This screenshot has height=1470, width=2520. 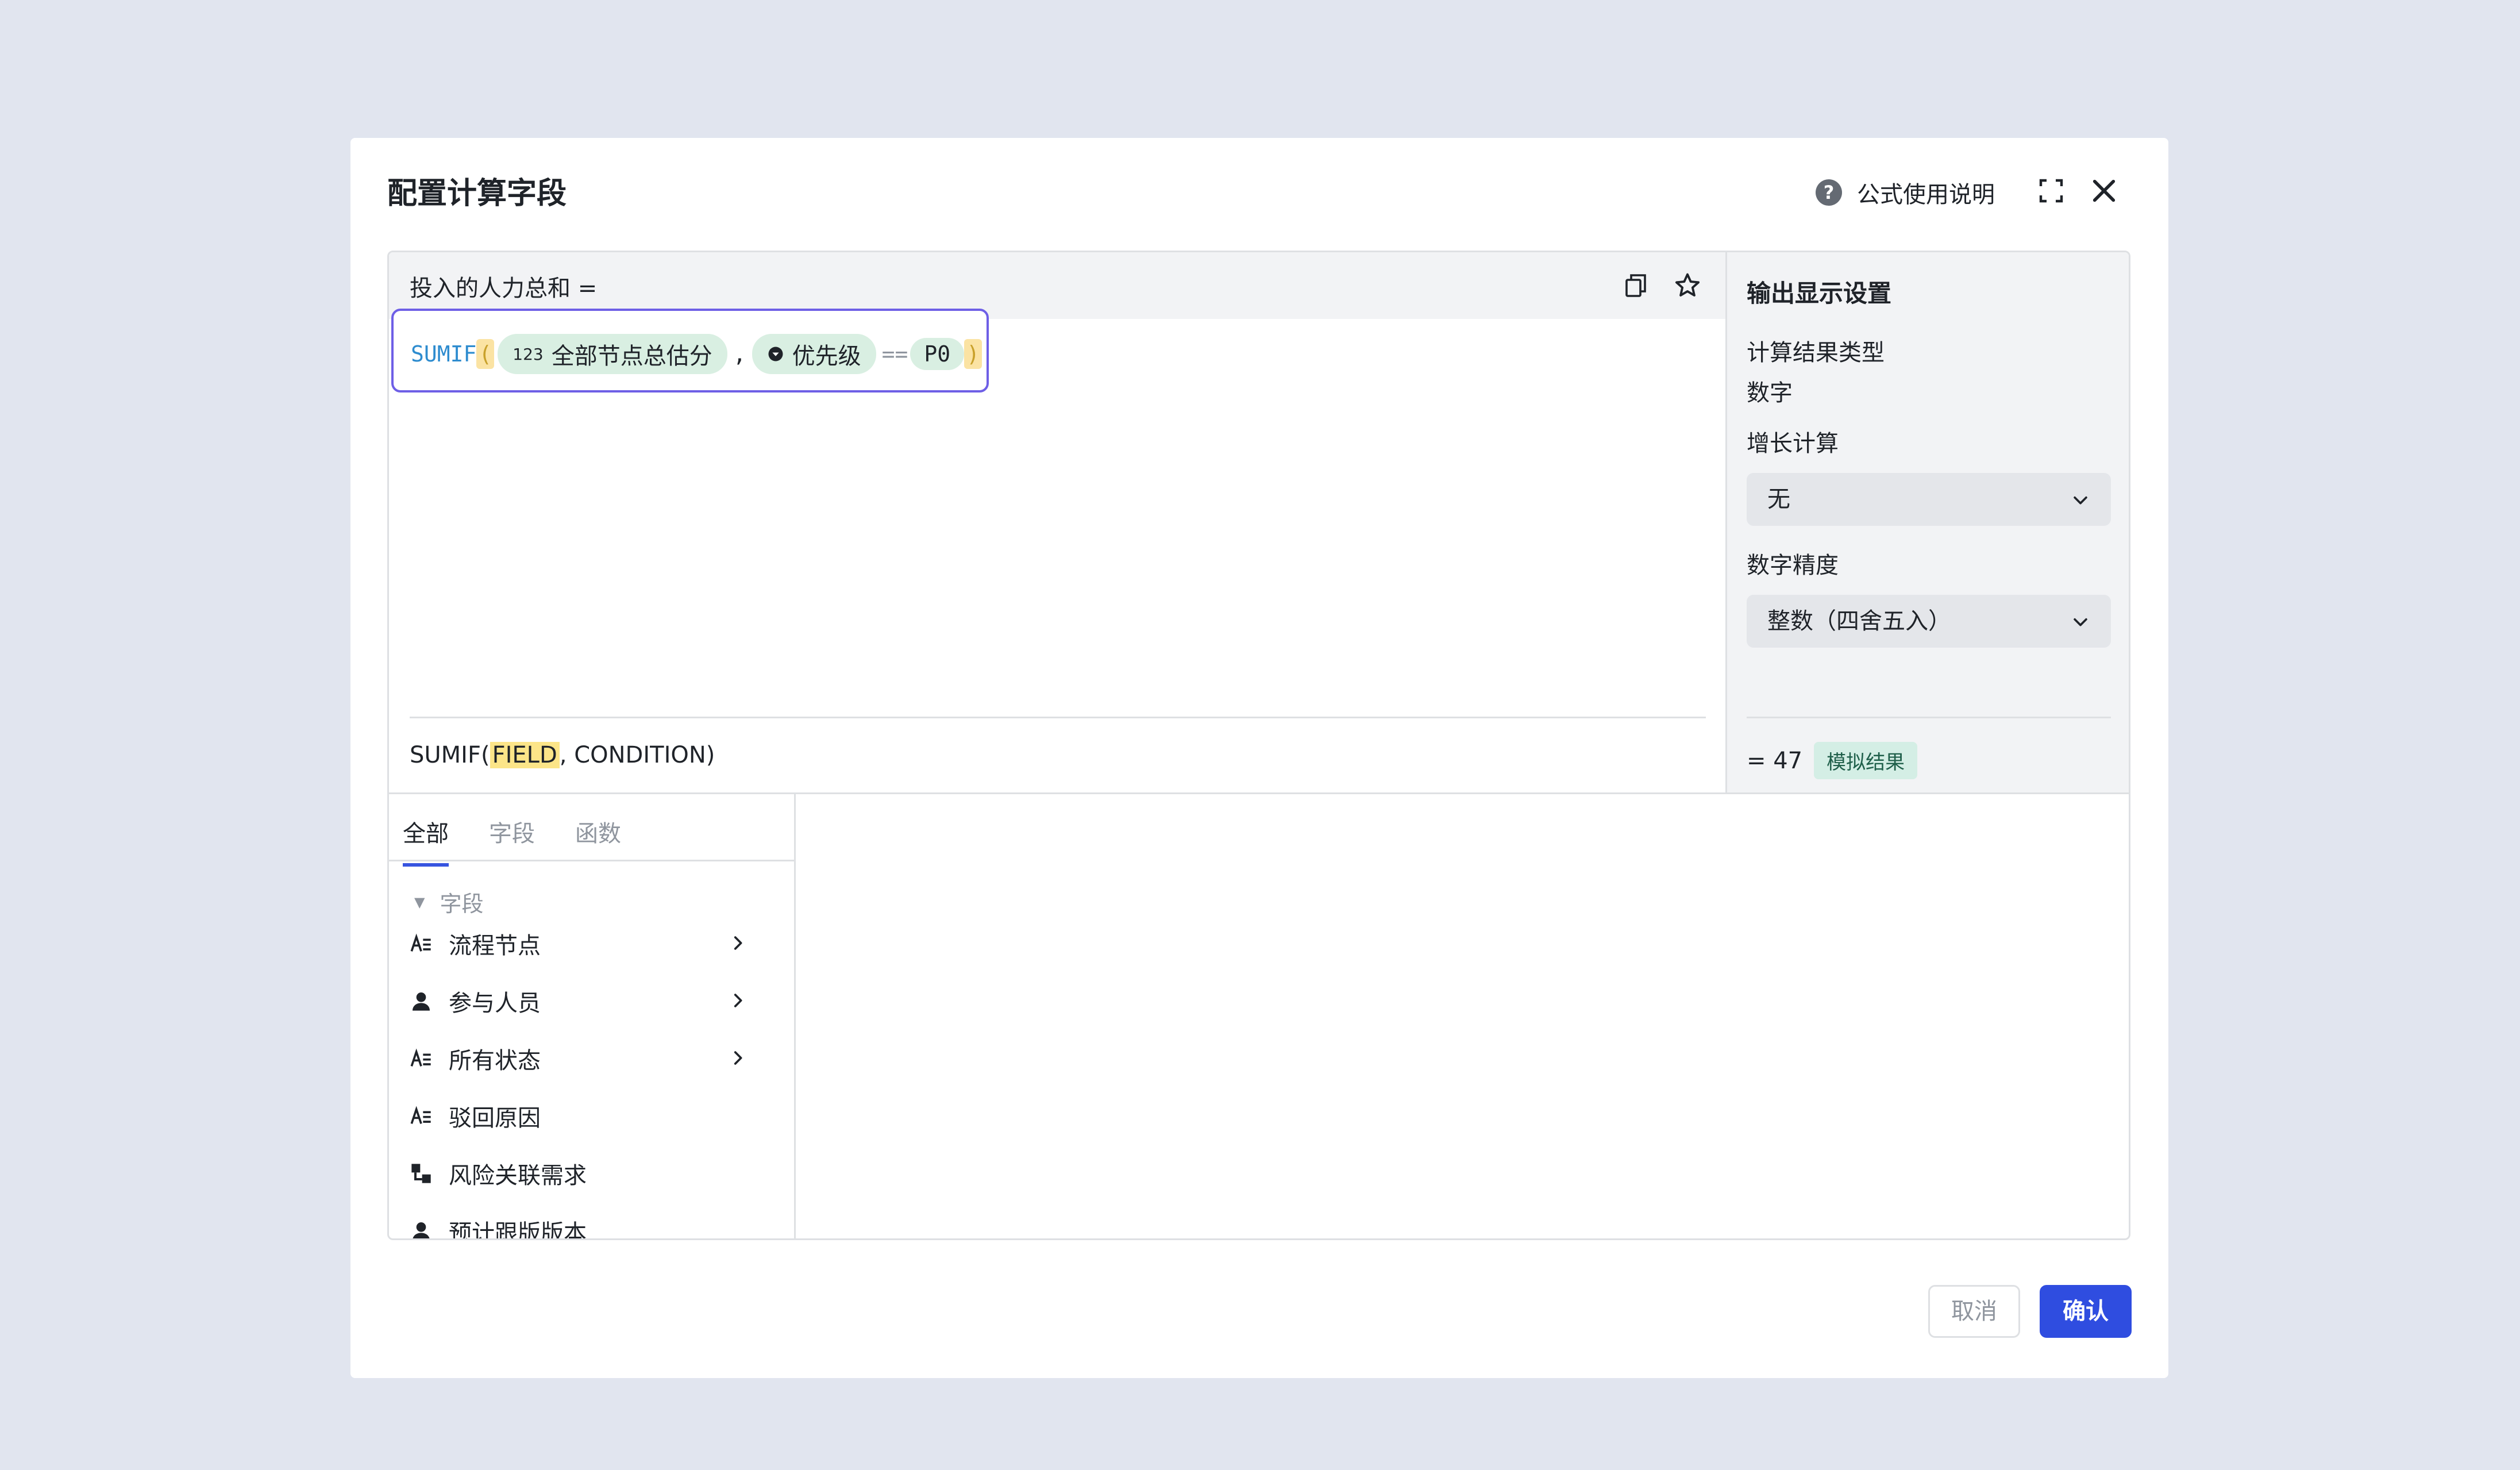 I want to click on caret-down-icon: ▼, so click(x=420, y=902).